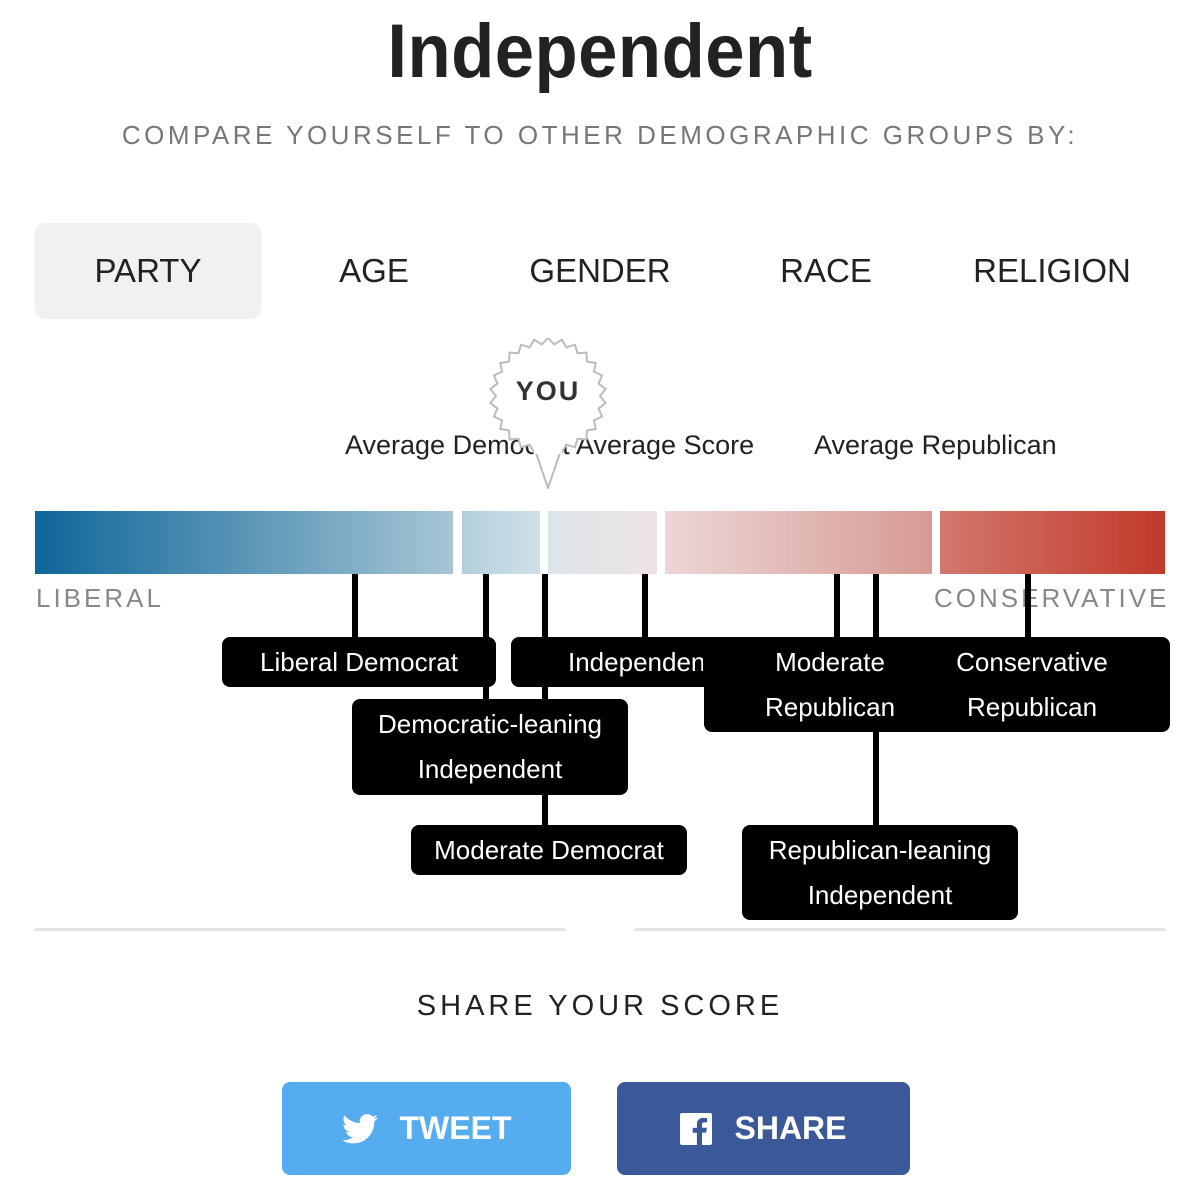 Image resolution: width=1200 pixels, height=1200 pixels. I want to click on facebook-share-button: SHARE, so click(763, 1128).